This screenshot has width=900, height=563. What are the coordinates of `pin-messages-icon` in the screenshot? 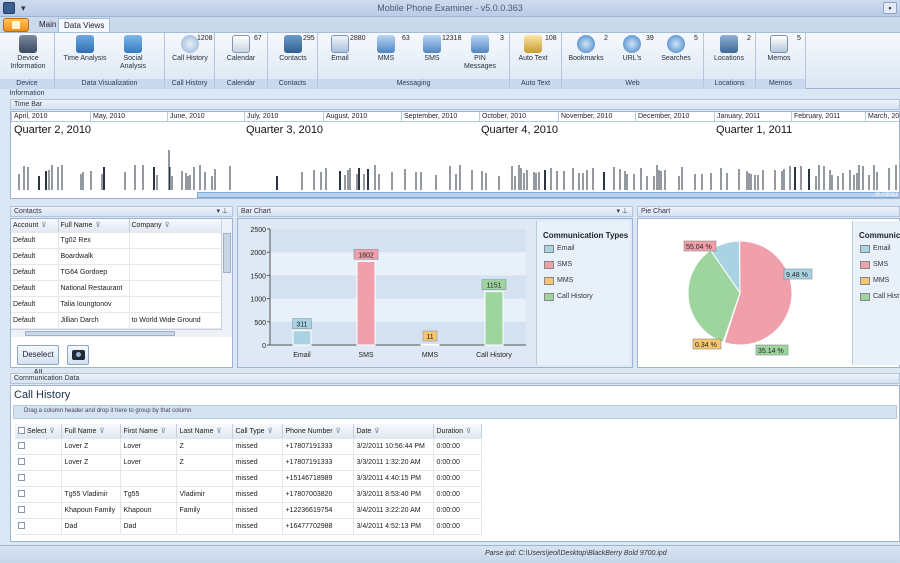 It's located at (480, 44).